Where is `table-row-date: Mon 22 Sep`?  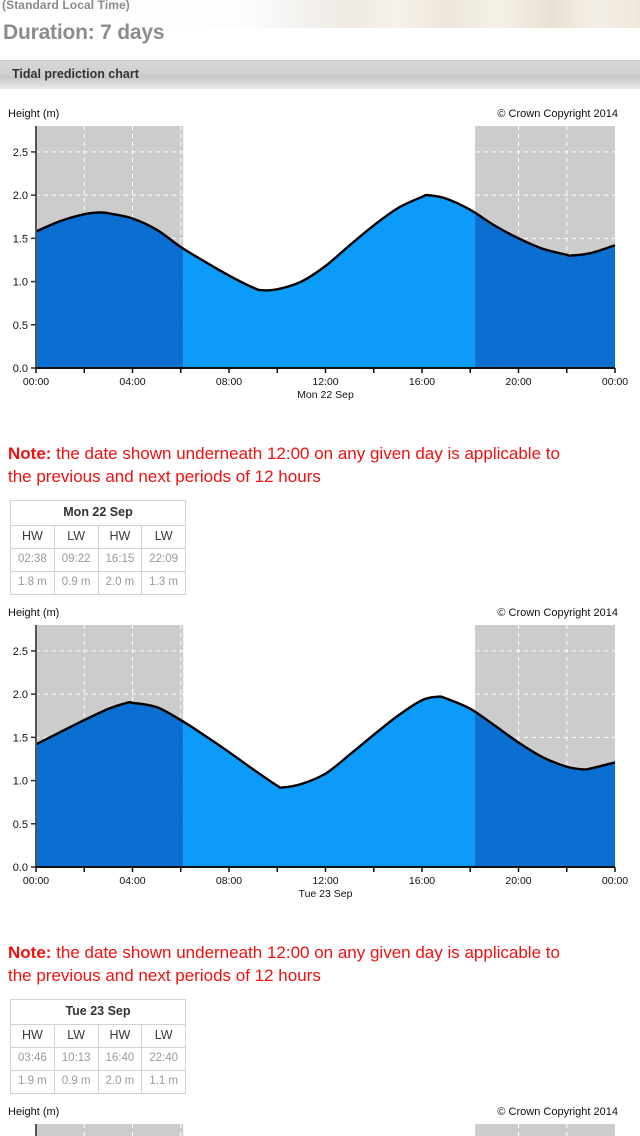
table-row-date: Mon 22 Sep is located at coordinates (98, 513).